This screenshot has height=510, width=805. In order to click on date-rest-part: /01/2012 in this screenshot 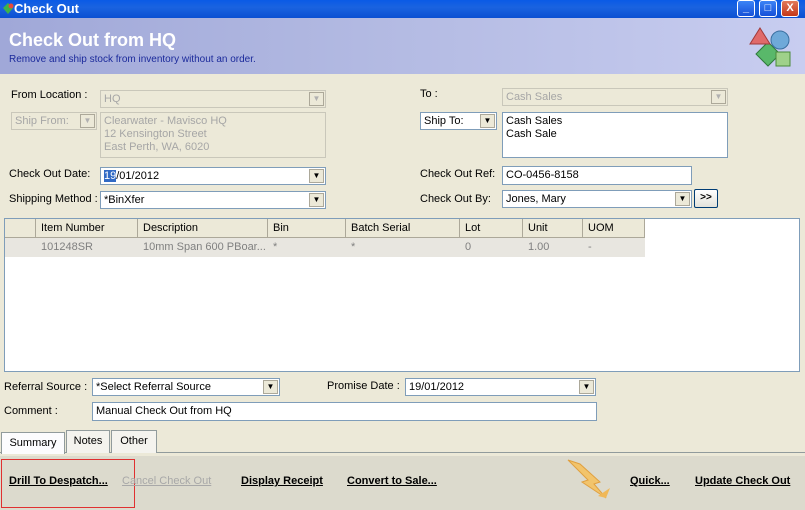, I will do `click(138, 176)`.